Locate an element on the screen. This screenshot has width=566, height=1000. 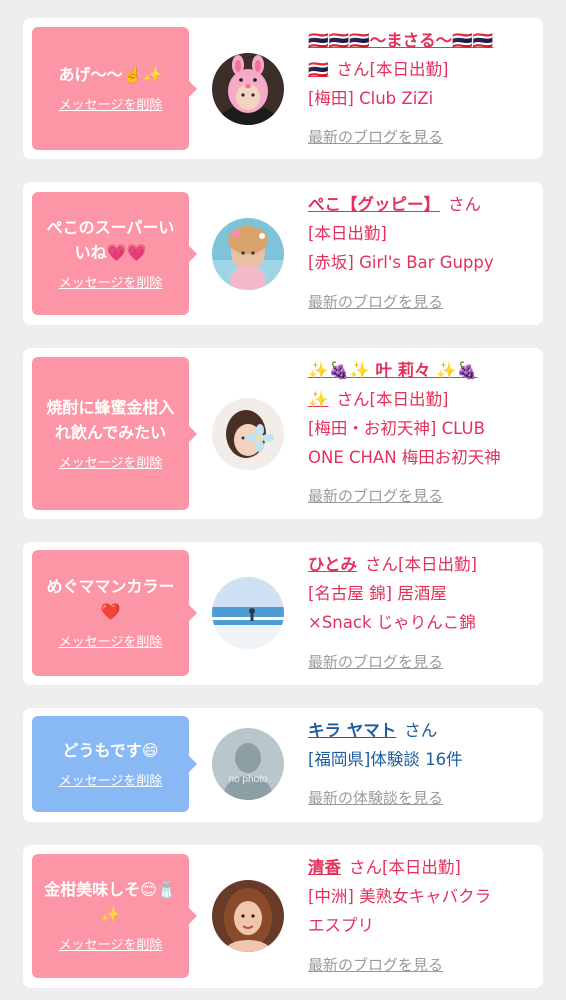
message-card: あげ〜〜☝️✨ メッセージを削除 🇹🇭🇹🇭🇹🇭〜まさる〜🇹� is located at coordinates (283, 88).